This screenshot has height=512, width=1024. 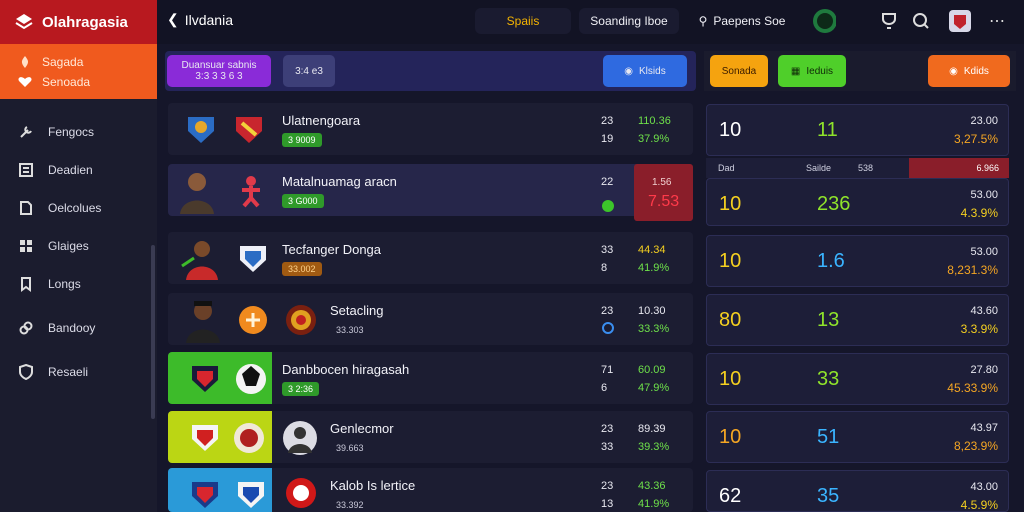 I want to click on score-odds: 23.00, so click(x=984, y=121).